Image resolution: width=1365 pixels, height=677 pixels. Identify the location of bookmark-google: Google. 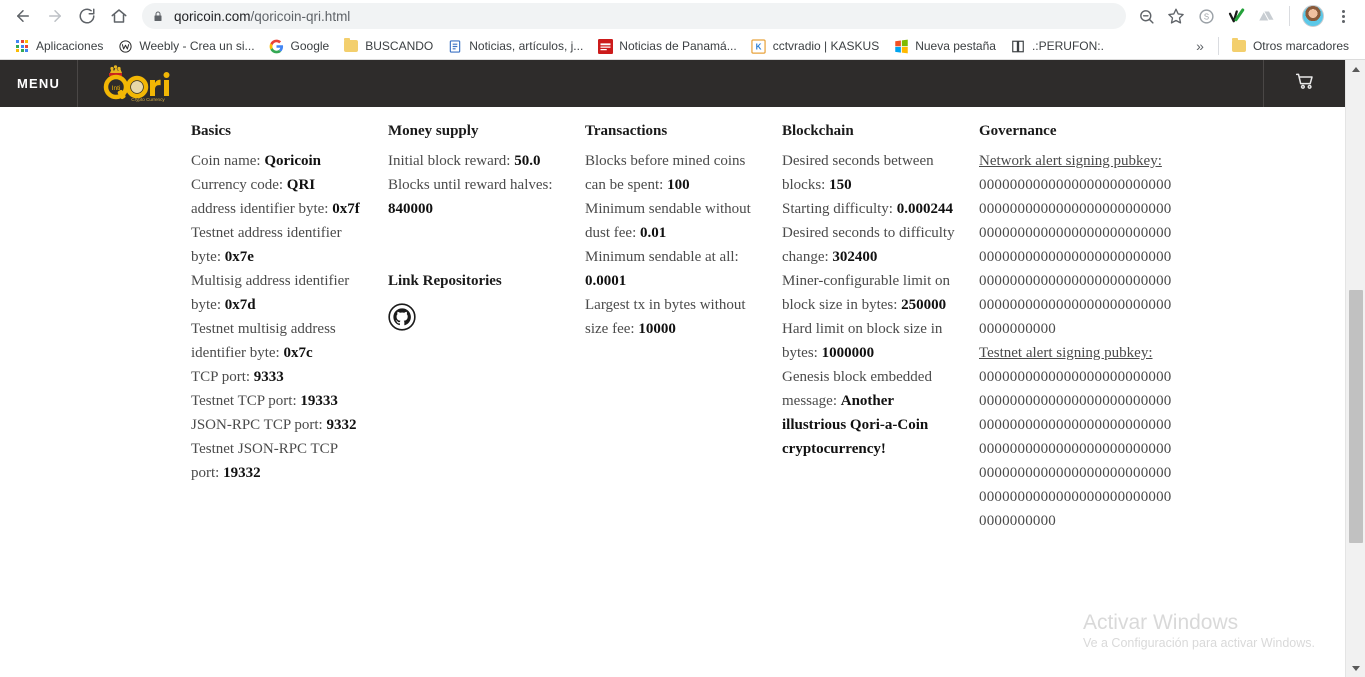
(300, 46).